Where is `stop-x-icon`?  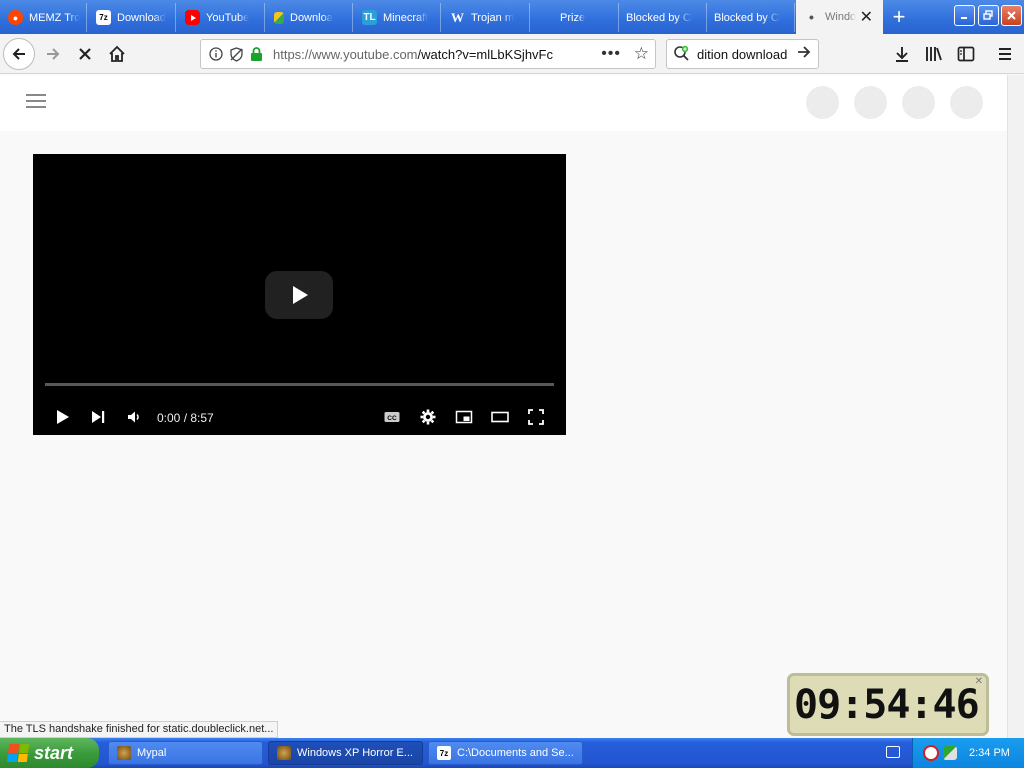
stop-x-icon is located at coordinates (85, 54).